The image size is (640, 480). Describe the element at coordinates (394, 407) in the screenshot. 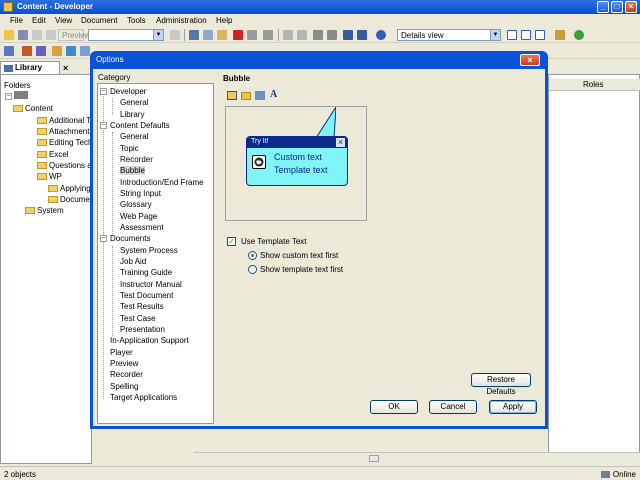

I see `ok-button: OK` at that location.